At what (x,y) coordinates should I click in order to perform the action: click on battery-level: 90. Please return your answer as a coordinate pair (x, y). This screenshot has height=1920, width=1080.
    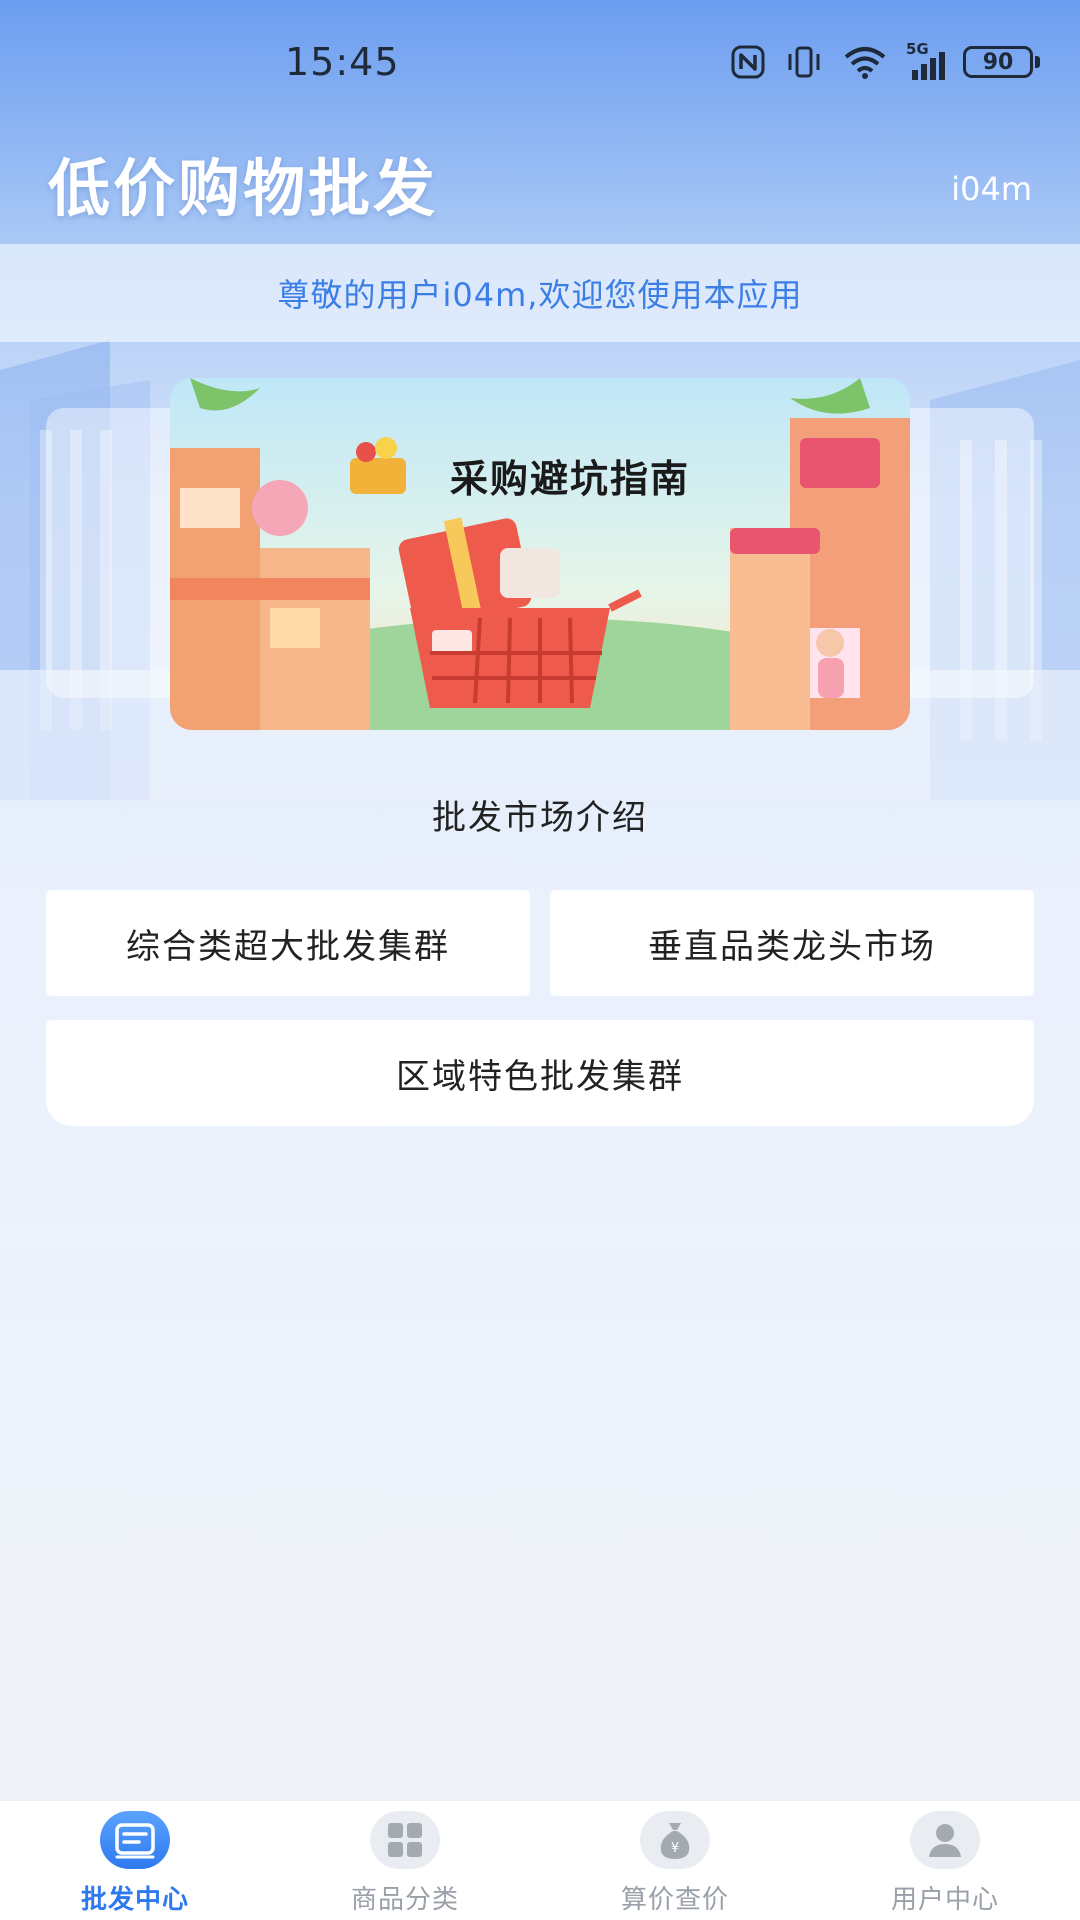
    Looking at the image, I should click on (998, 62).